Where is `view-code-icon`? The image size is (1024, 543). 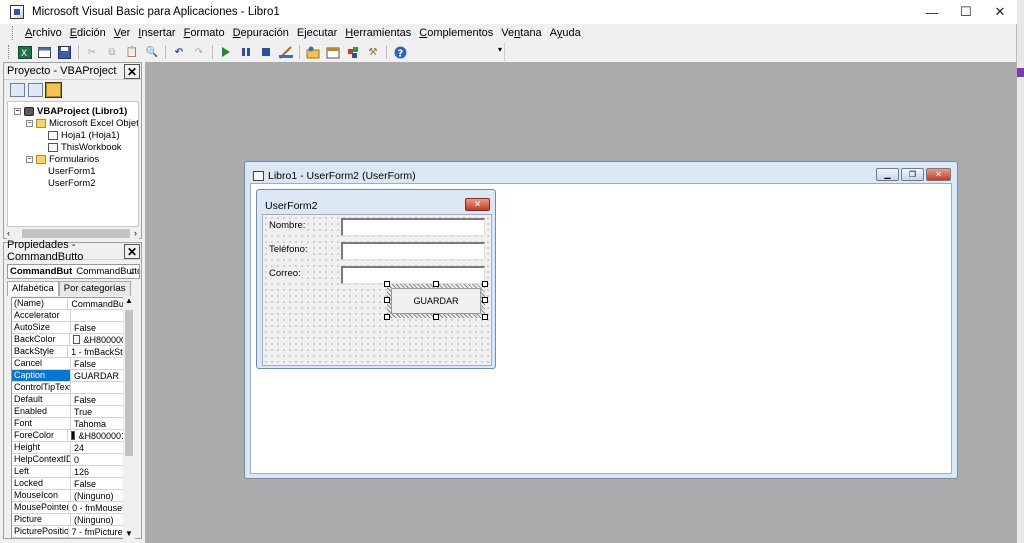
view-code-icon is located at coordinates (17, 90).